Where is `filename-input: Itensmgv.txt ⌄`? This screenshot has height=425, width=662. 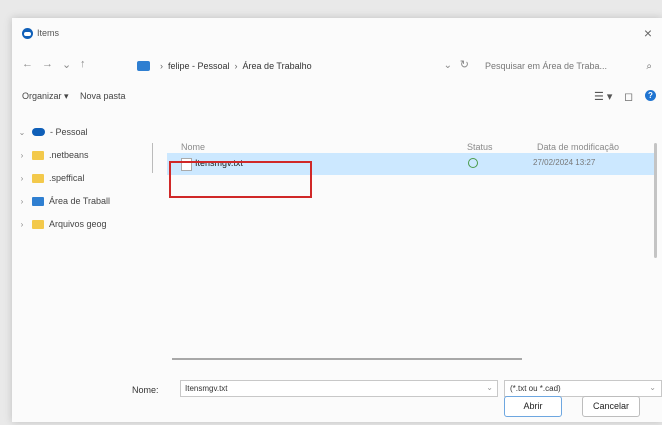 filename-input: Itensmgv.txt ⌄ is located at coordinates (339, 388).